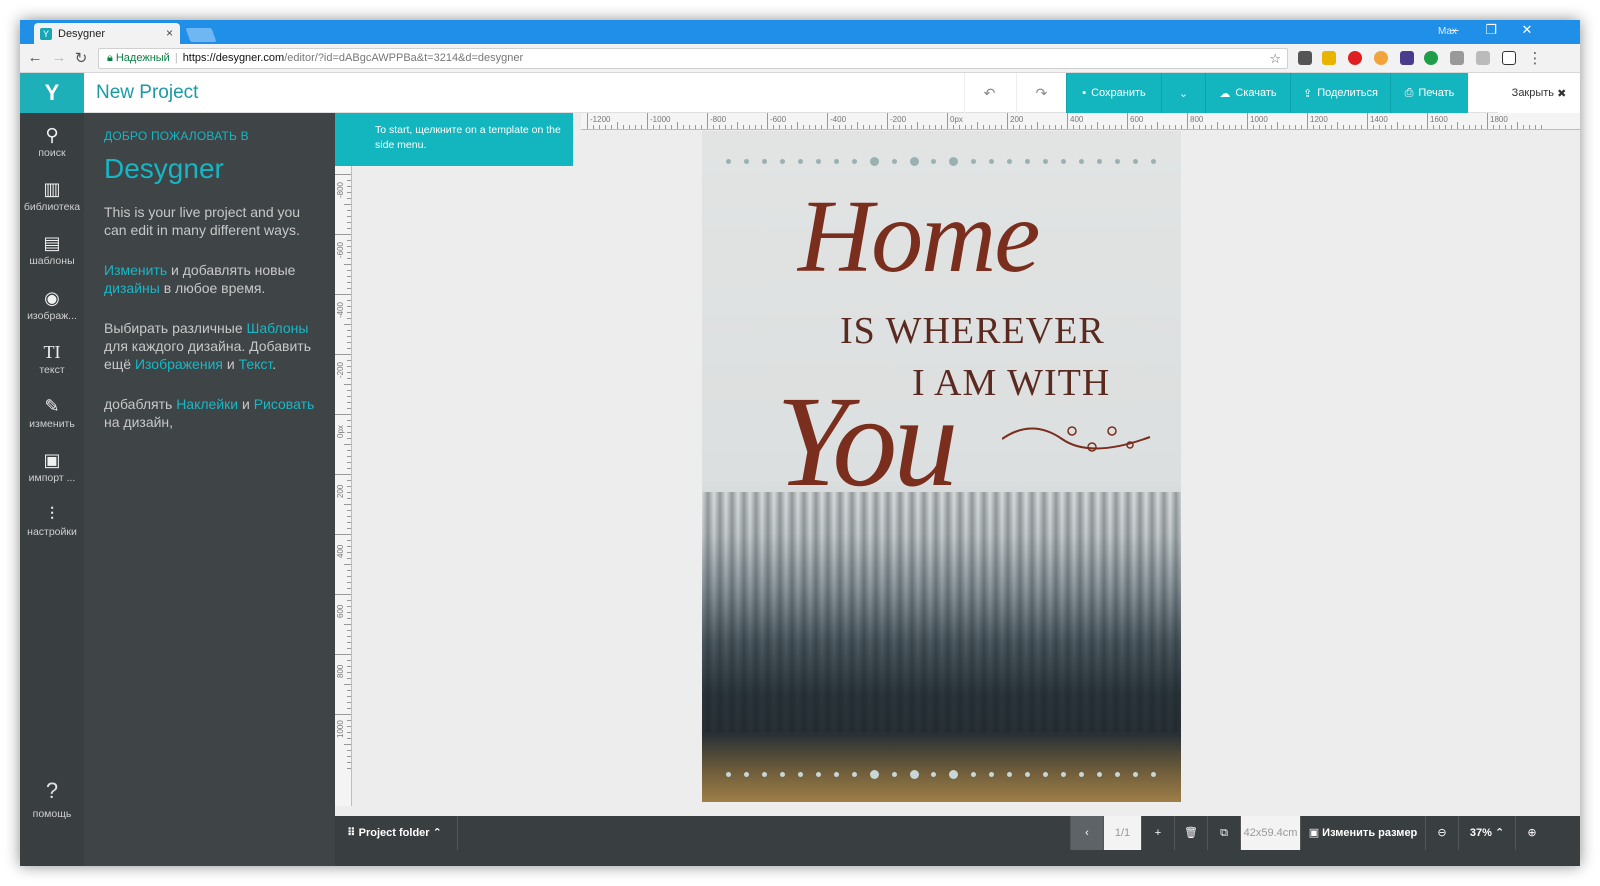 This screenshot has width=1600, height=886. What do you see at coordinates (135, 270) in the screenshot?
I see `edit-link: Изменить` at bounding box center [135, 270].